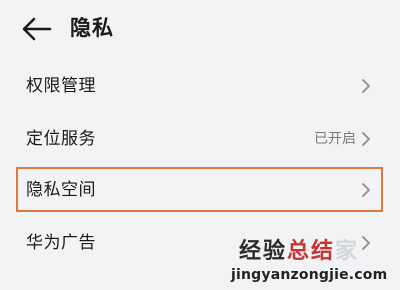  Describe the element at coordinates (263, 251) in the screenshot. I see `watermark-text-part1: 经验` at that location.